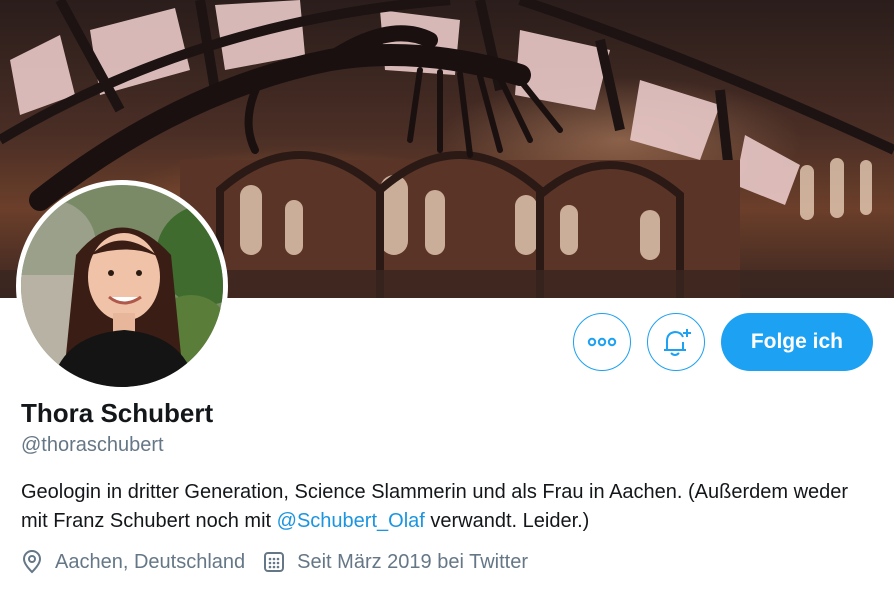  I want to click on more-horizontal-icon, so click(602, 342).